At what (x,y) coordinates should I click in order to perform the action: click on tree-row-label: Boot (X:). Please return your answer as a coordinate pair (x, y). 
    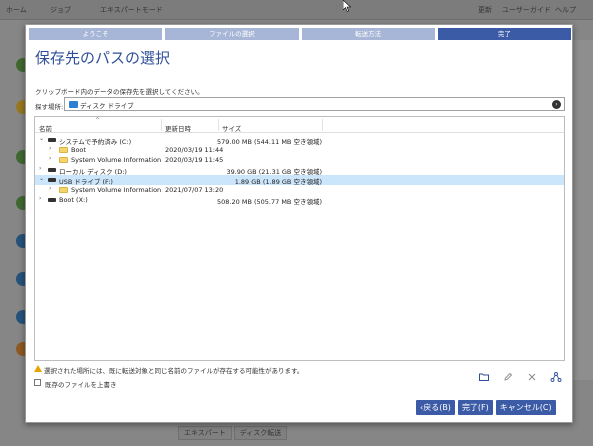
    Looking at the image, I should click on (73, 200).